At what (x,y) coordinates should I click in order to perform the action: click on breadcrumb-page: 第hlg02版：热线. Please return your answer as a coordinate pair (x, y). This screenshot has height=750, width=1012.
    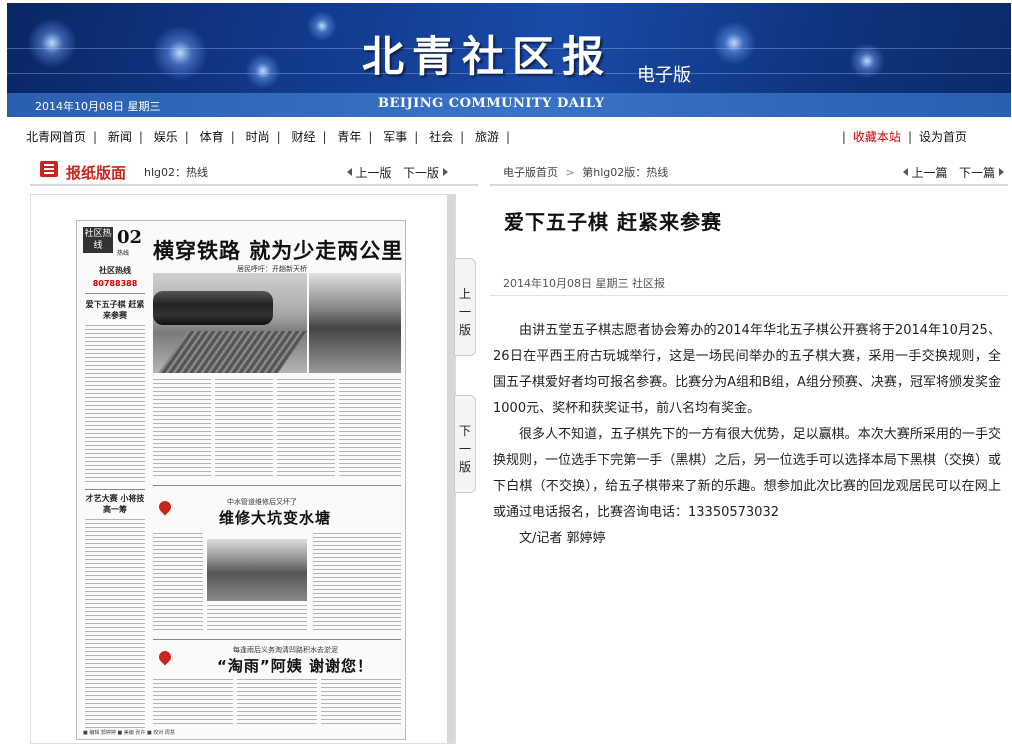
    Looking at the image, I should click on (625, 172).